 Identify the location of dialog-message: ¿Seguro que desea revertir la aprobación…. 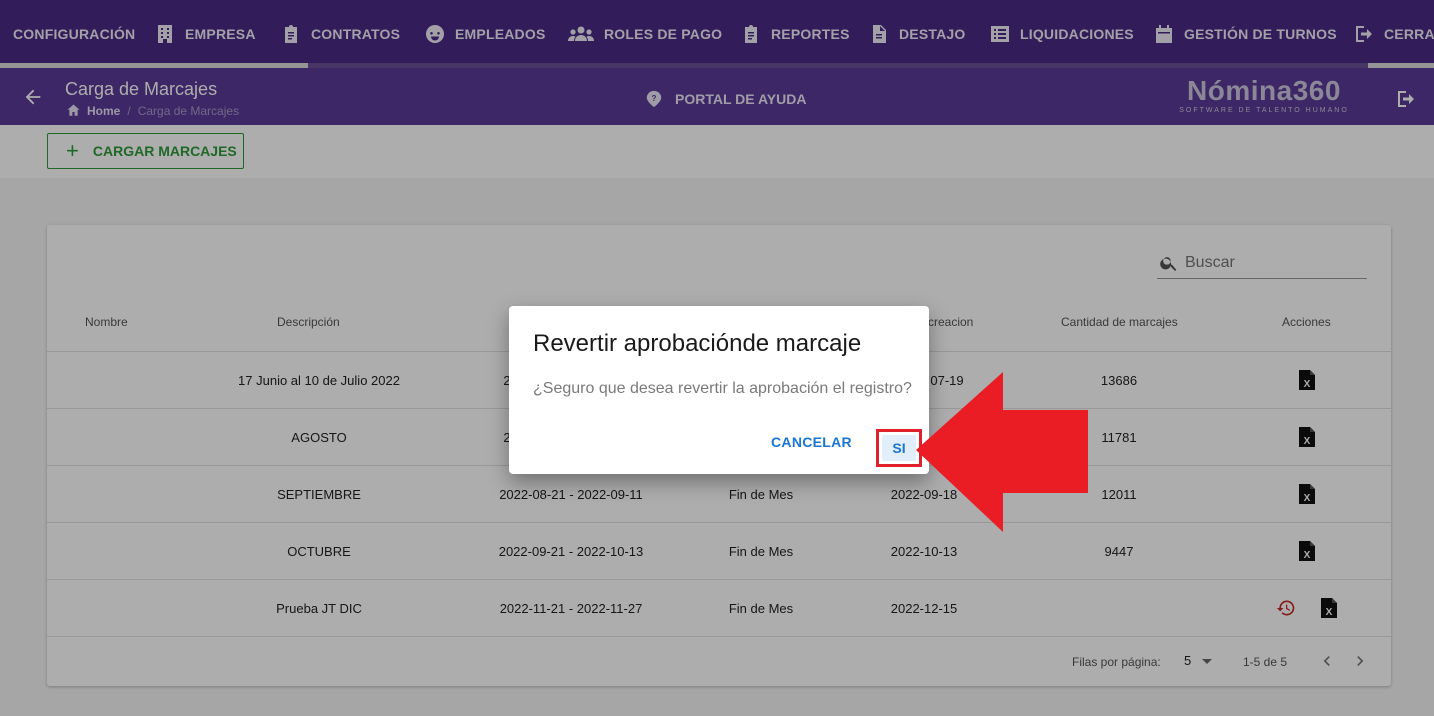
(722, 388).